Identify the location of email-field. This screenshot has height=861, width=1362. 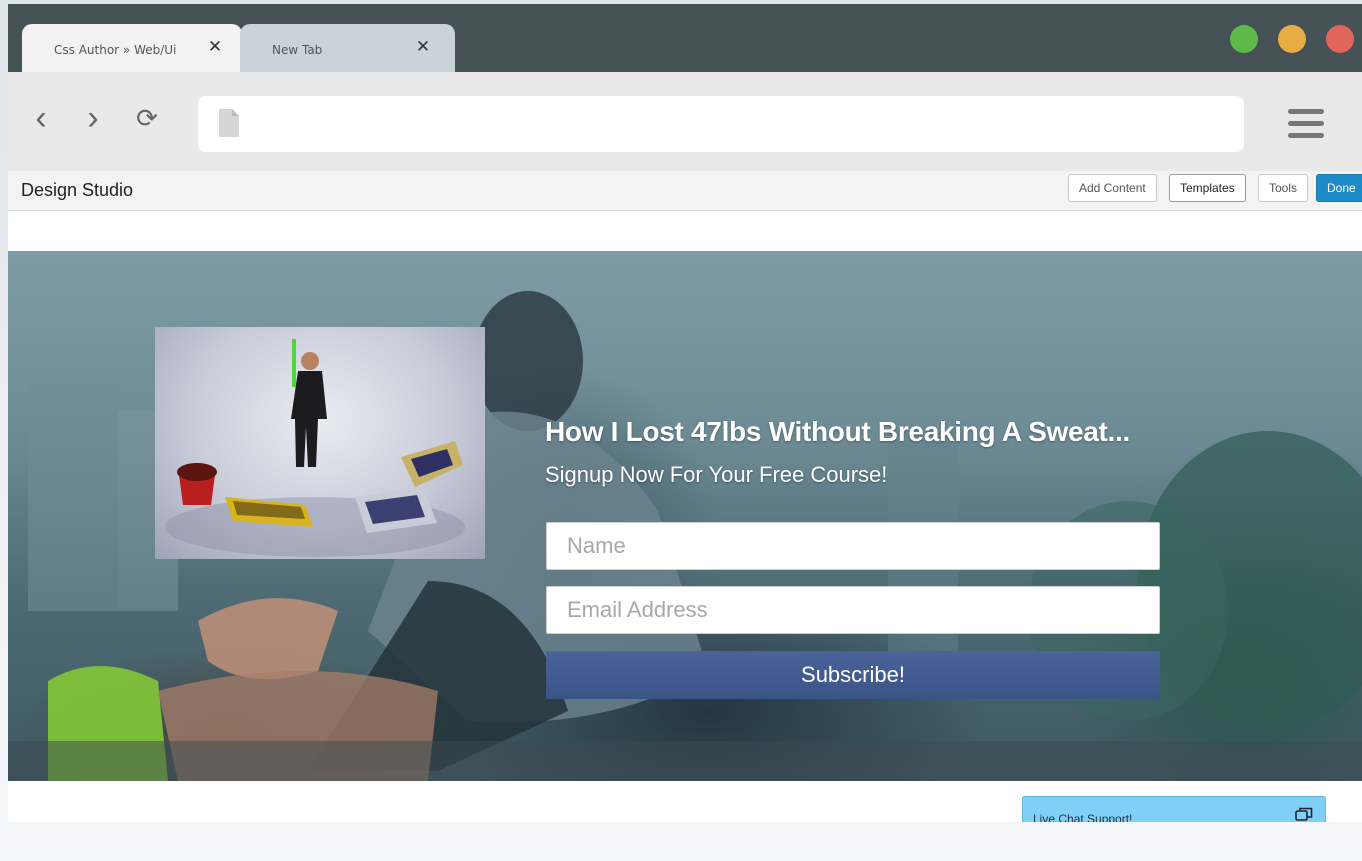
(853, 610).